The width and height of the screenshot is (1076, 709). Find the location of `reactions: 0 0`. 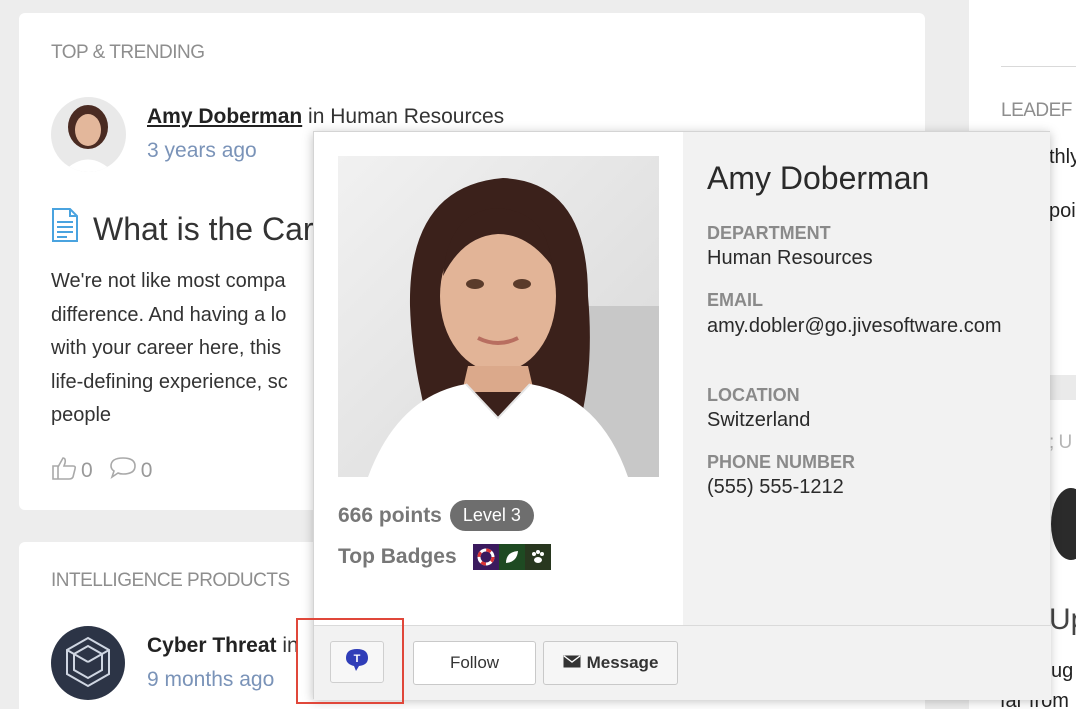

reactions: 0 0 is located at coordinates (101, 471).